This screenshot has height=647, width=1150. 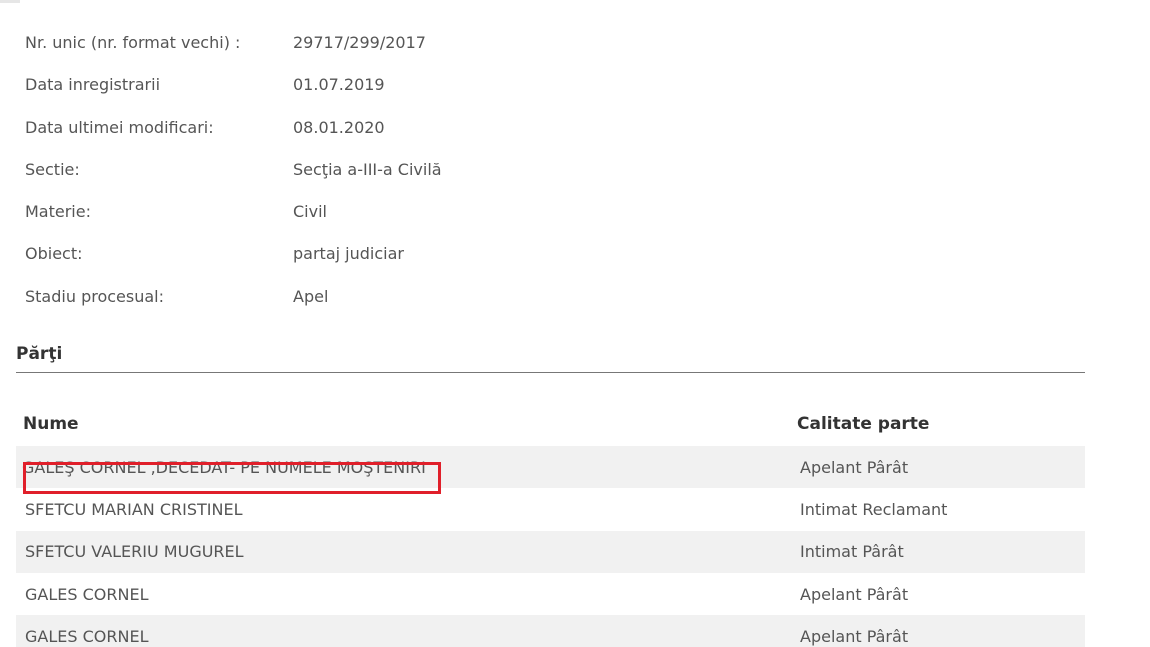 I want to click on detail-label: Stadiu procesual:, so click(x=94, y=296).